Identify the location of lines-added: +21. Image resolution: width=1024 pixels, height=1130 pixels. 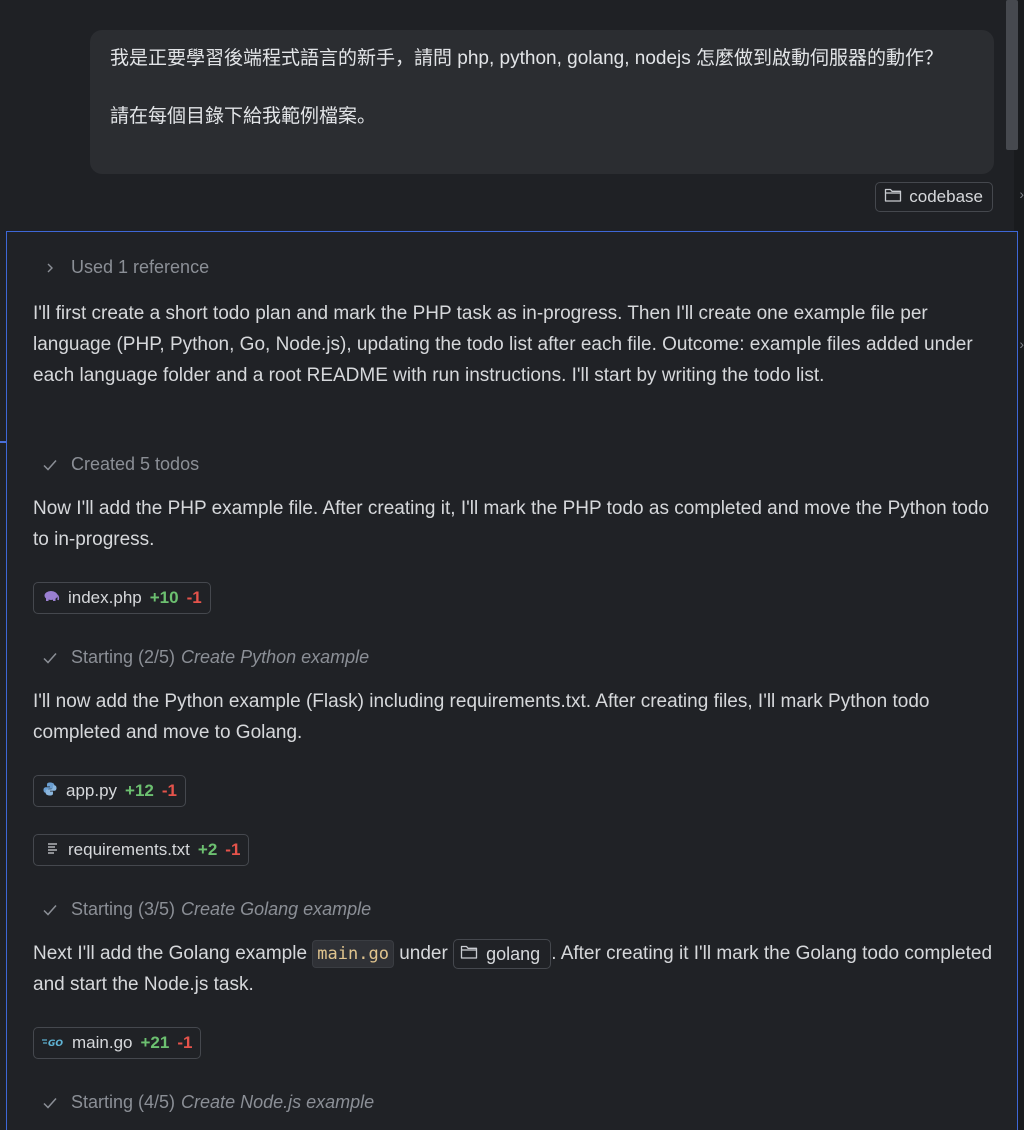
(155, 1042).